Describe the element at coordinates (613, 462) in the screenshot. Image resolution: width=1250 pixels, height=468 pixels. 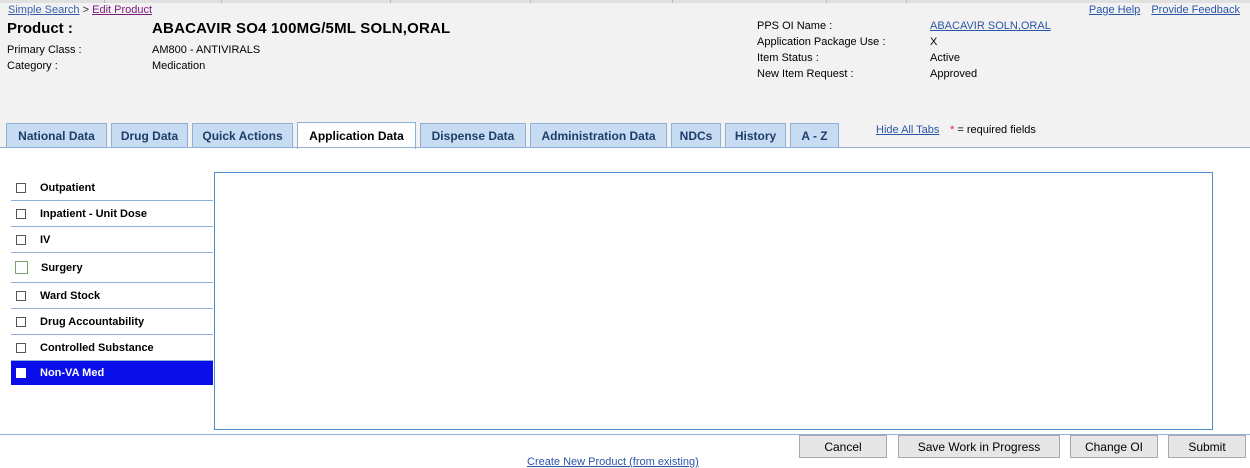
I see `create-new-product-link: Create New Product (from existing)` at that location.